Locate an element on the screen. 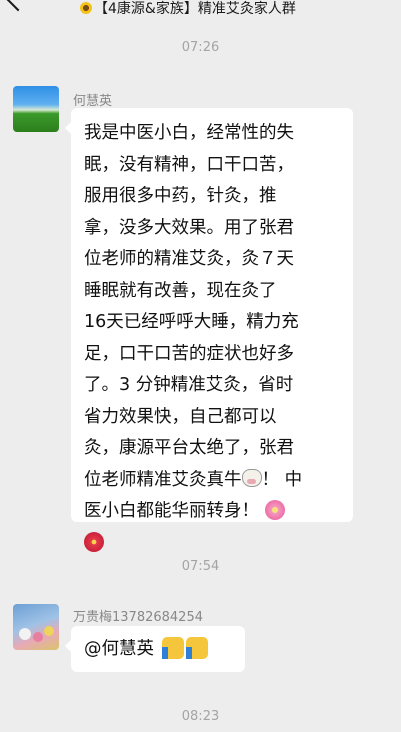 This screenshot has height=732, width=401. chat-header: 【4康源&家族】精准艾灸家人群 is located at coordinates (200, 11).